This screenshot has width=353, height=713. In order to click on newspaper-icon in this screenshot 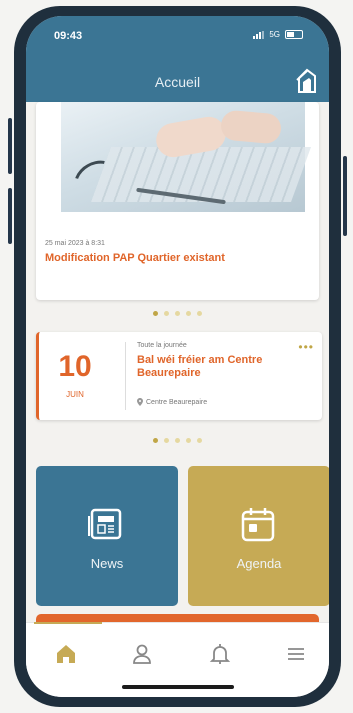, I will do `click(105, 524)`.